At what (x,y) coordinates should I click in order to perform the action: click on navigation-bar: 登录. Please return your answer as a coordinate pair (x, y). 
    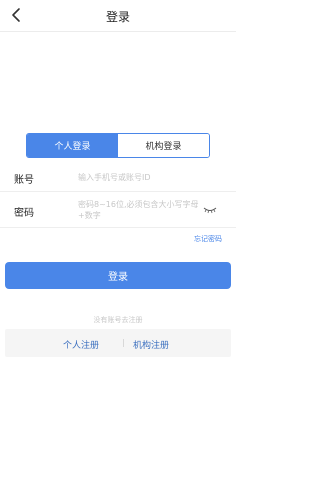
    Looking at the image, I should click on (118, 16).